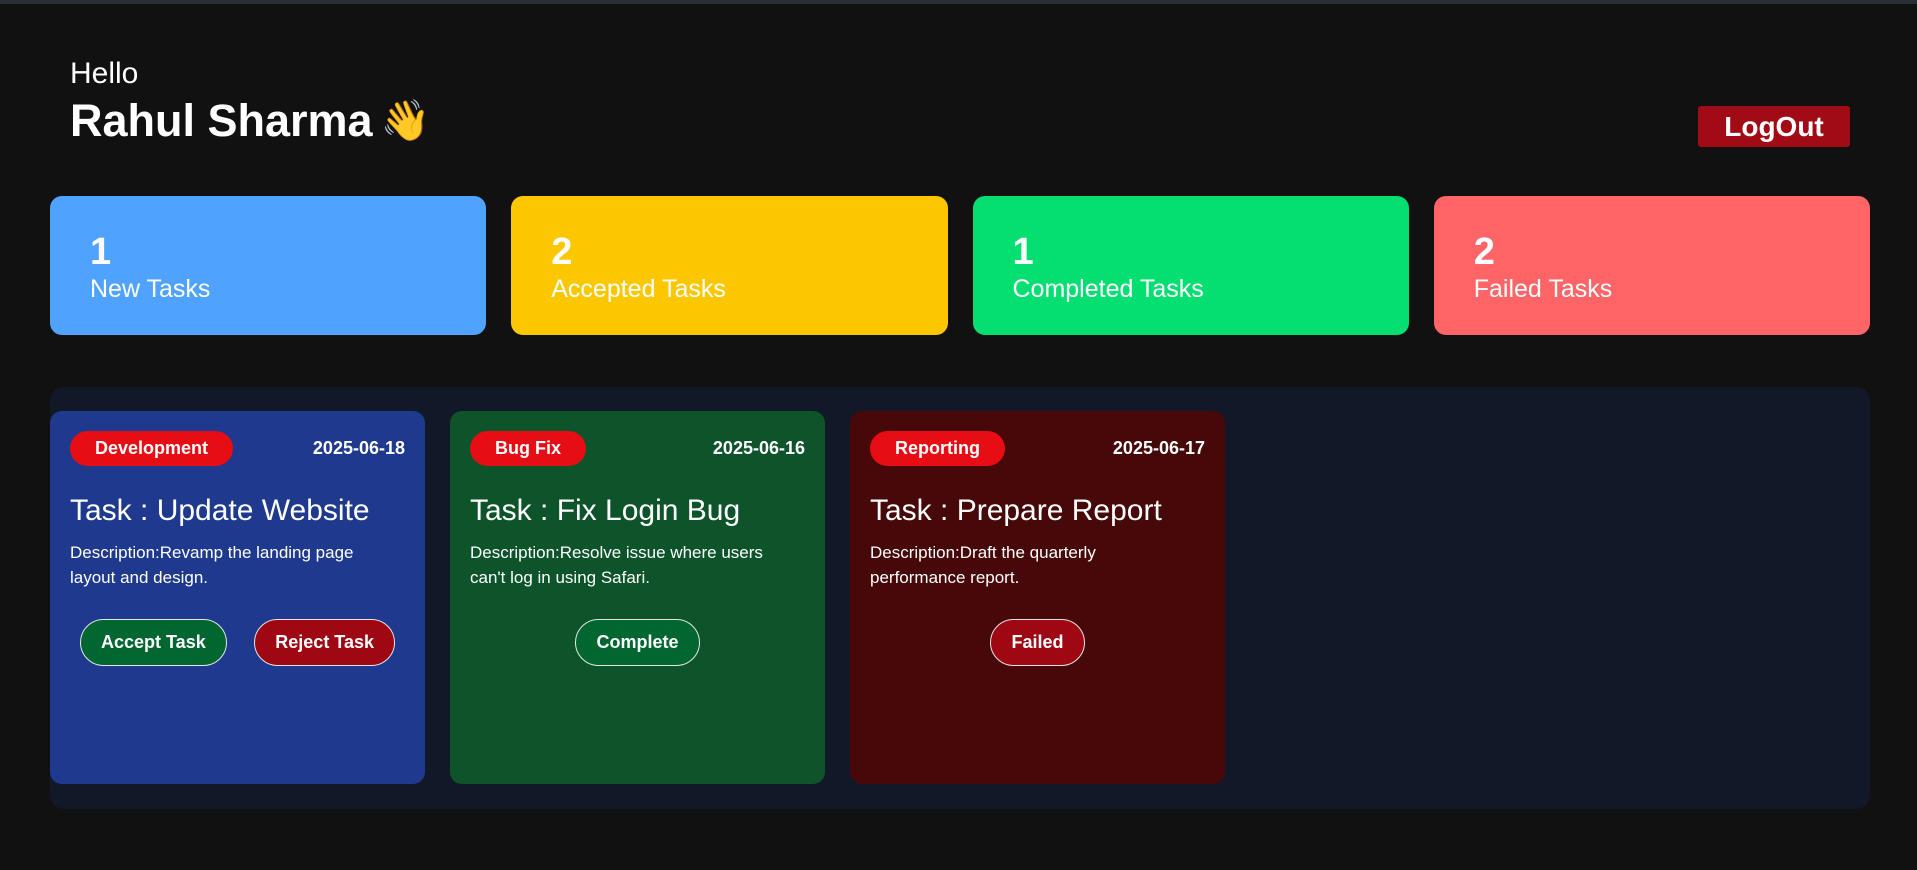 The height and width of the screenshot is (870, 1917). What do you see at coordinates (405, 121) in the screenshot?
I see `waving-hand-icon: 👋` at bounding box center [405, 121].